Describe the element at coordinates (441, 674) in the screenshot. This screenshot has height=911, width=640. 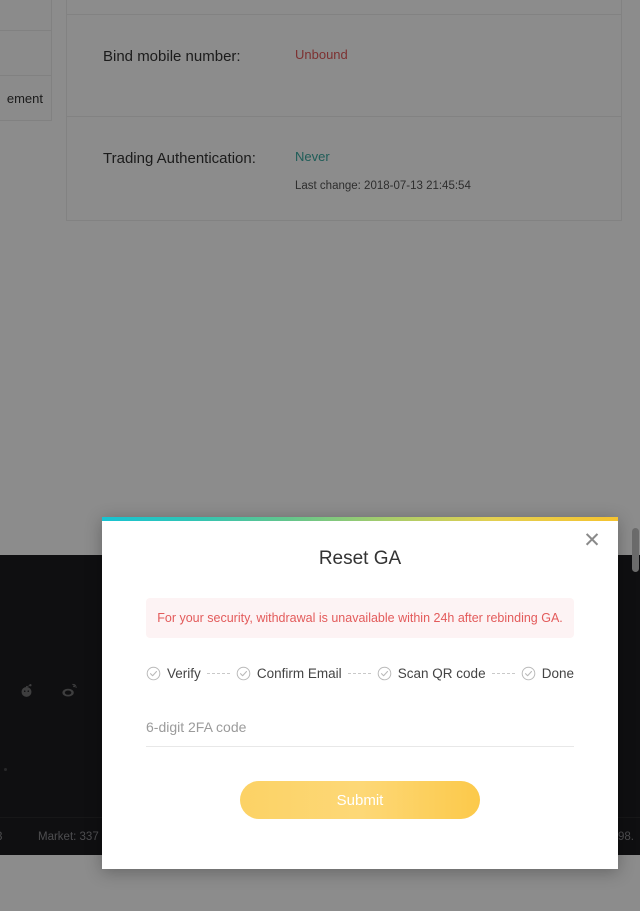
I see `step-label: Scan QR code` at that location.